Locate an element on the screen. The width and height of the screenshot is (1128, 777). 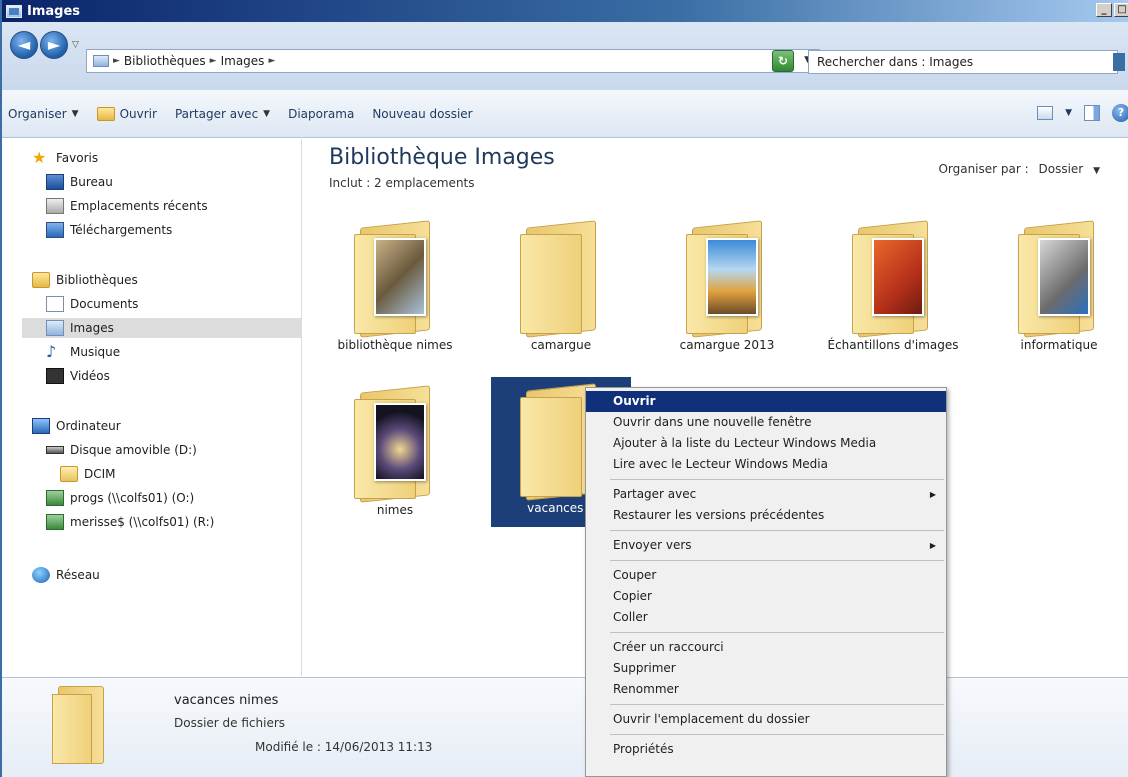
menu-send-to: Envoyer vers ▶ is located at coordinates (766, 545).